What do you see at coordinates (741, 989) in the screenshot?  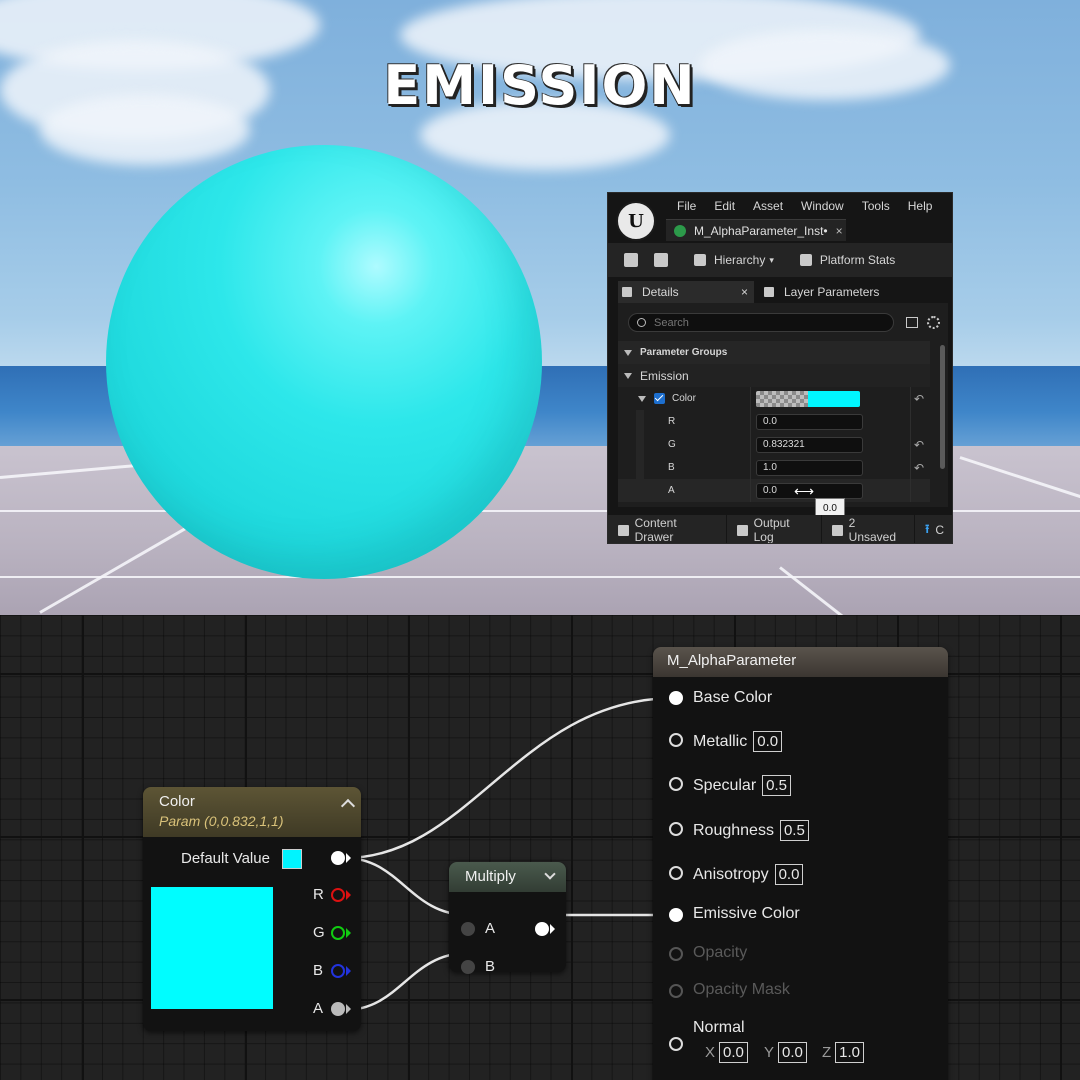 I see `opacity-mask-label: Opacity Mask` at bounding box center [741, 989].